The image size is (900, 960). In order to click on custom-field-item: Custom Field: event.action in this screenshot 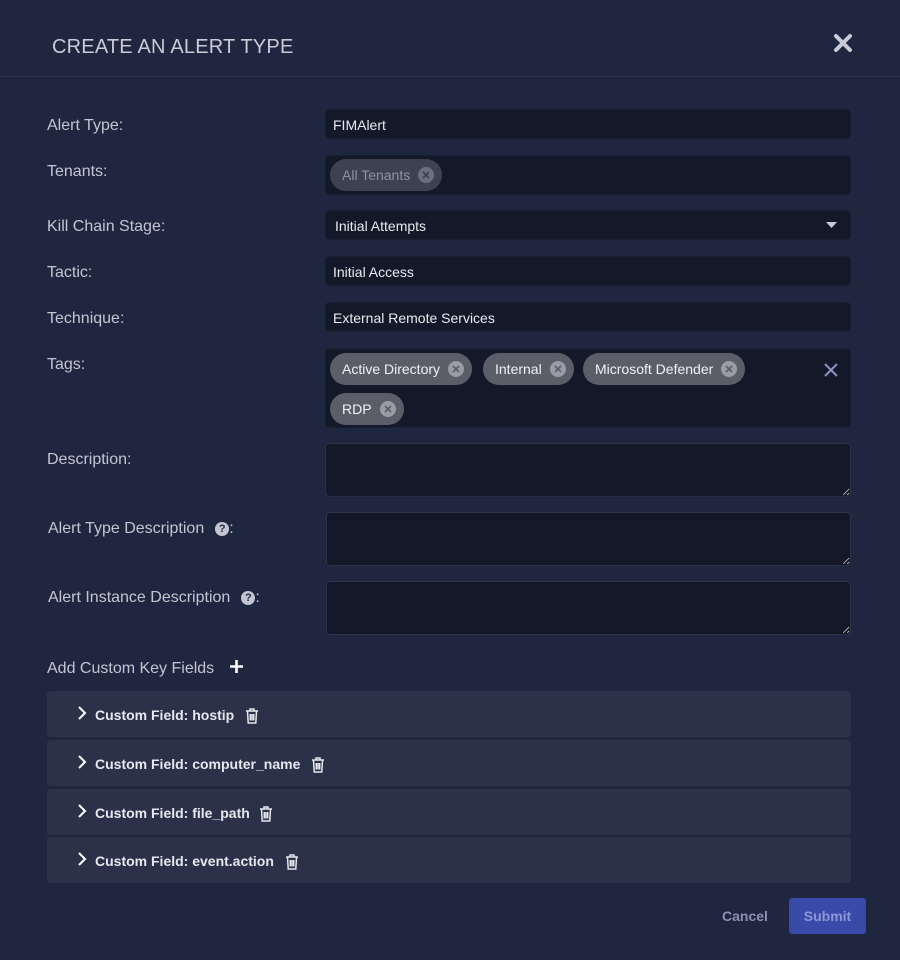, I will do `click(449, 860)`.